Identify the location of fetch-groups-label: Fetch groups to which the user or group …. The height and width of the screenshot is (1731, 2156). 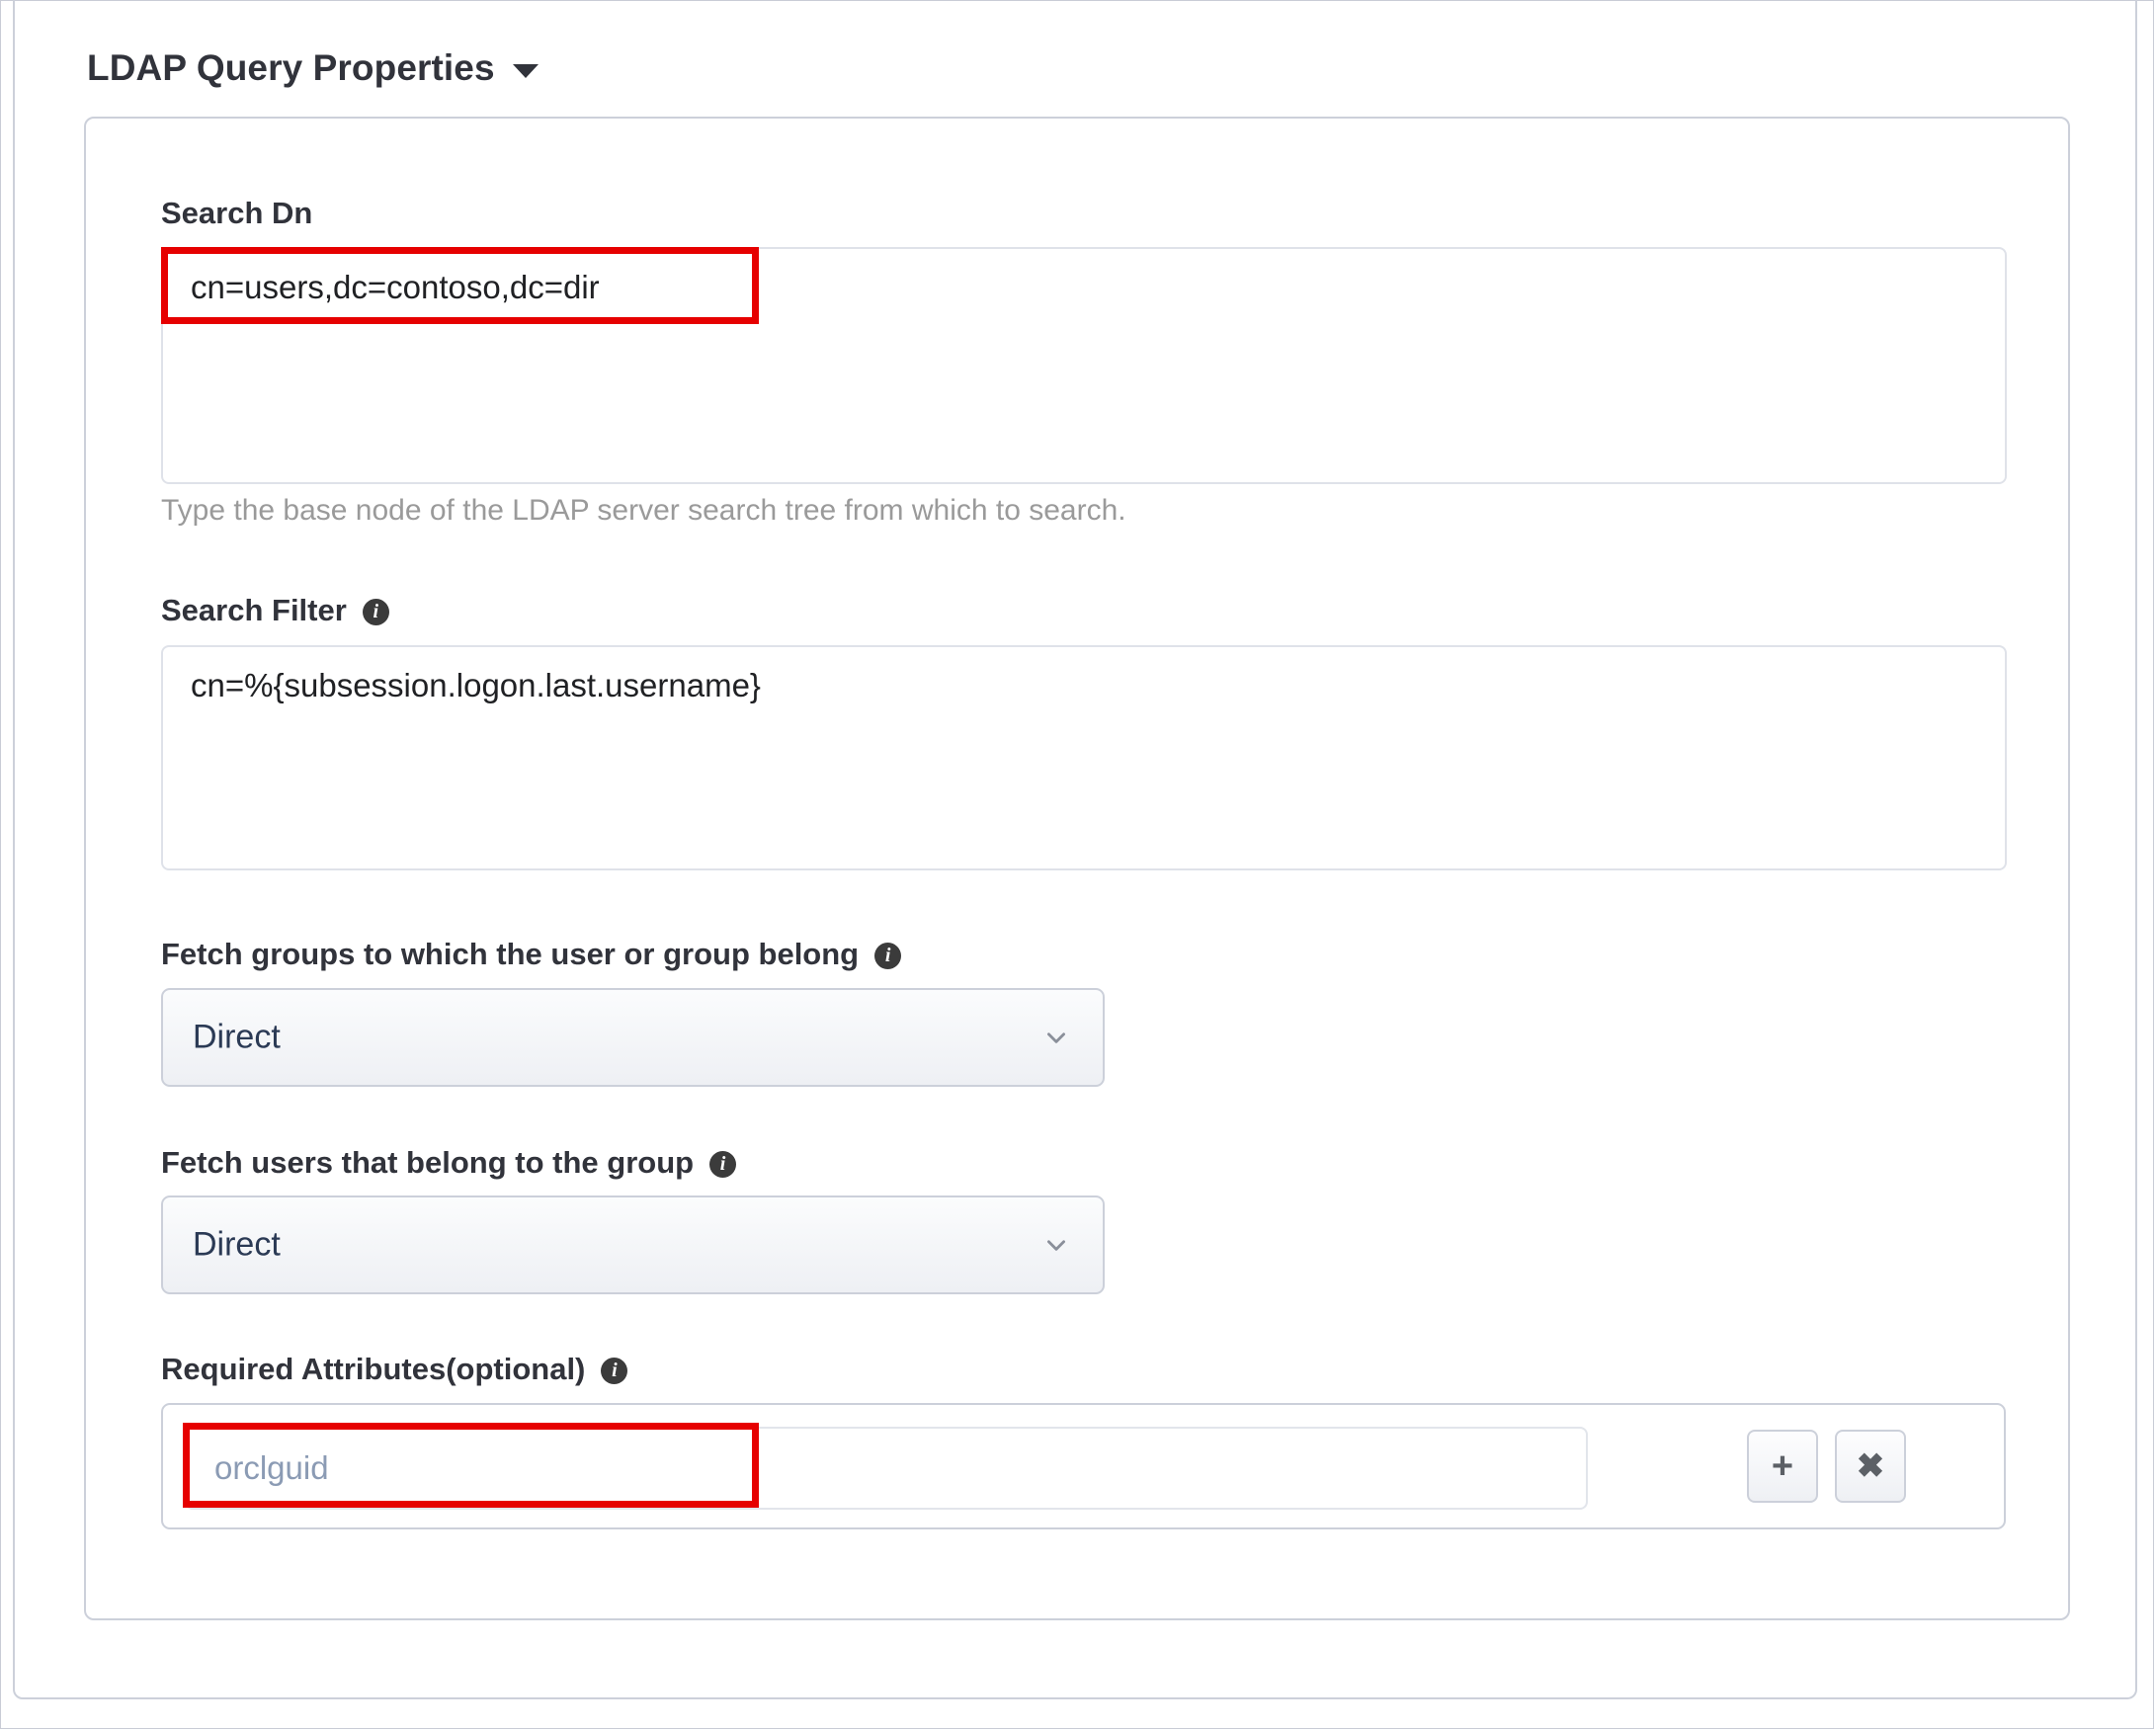
(532, 954).